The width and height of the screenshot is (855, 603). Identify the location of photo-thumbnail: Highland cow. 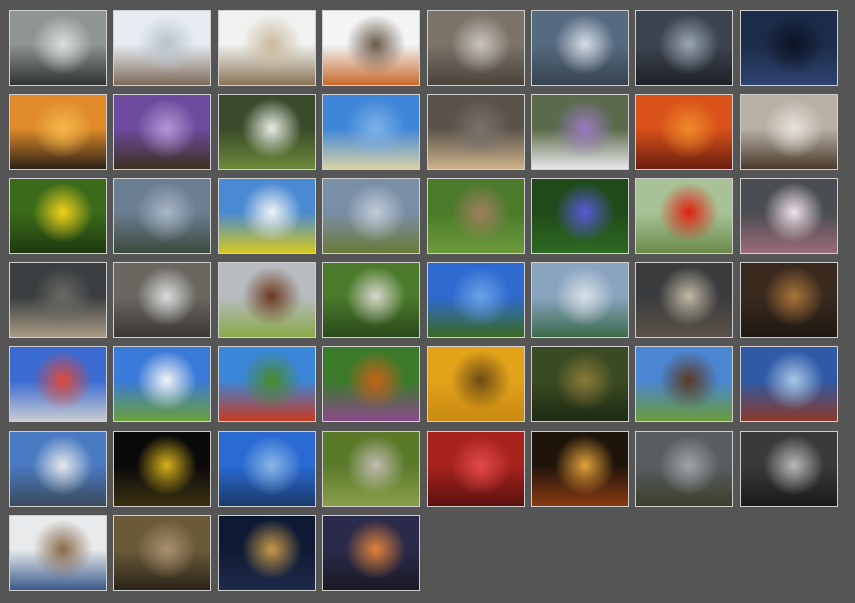
(684, 384).